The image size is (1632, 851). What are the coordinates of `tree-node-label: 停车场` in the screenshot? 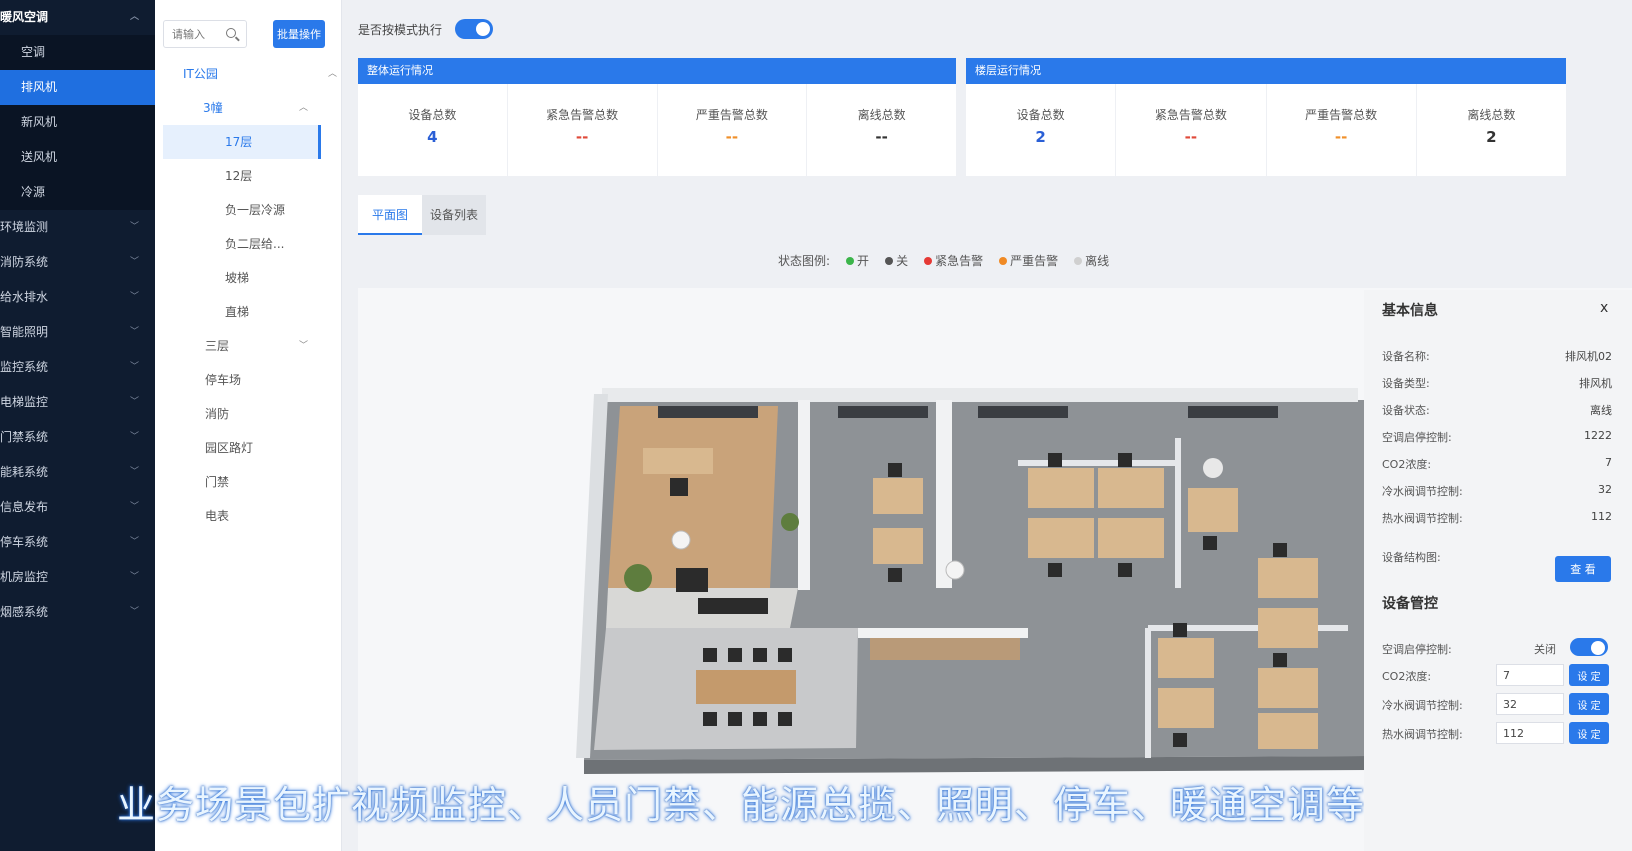 It's located at (223, 380).